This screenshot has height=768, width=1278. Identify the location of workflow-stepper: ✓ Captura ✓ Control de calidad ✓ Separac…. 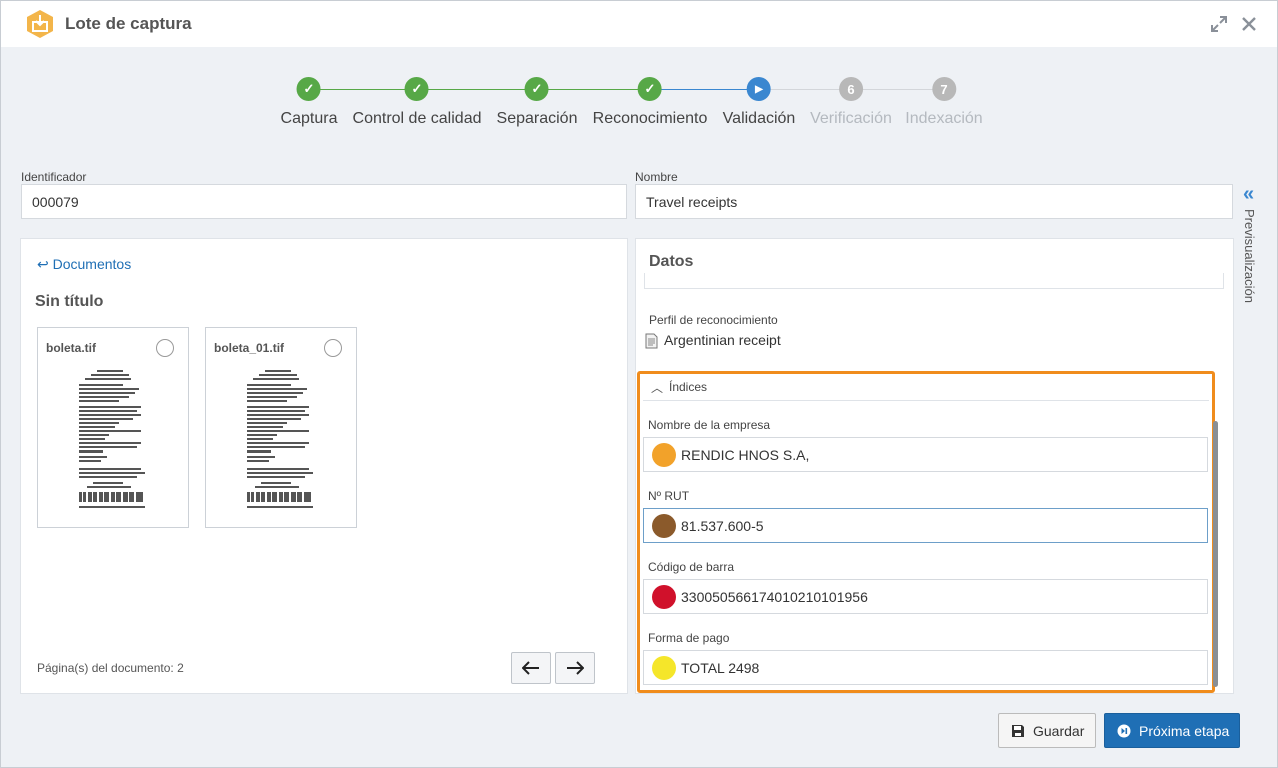
(636, 107).